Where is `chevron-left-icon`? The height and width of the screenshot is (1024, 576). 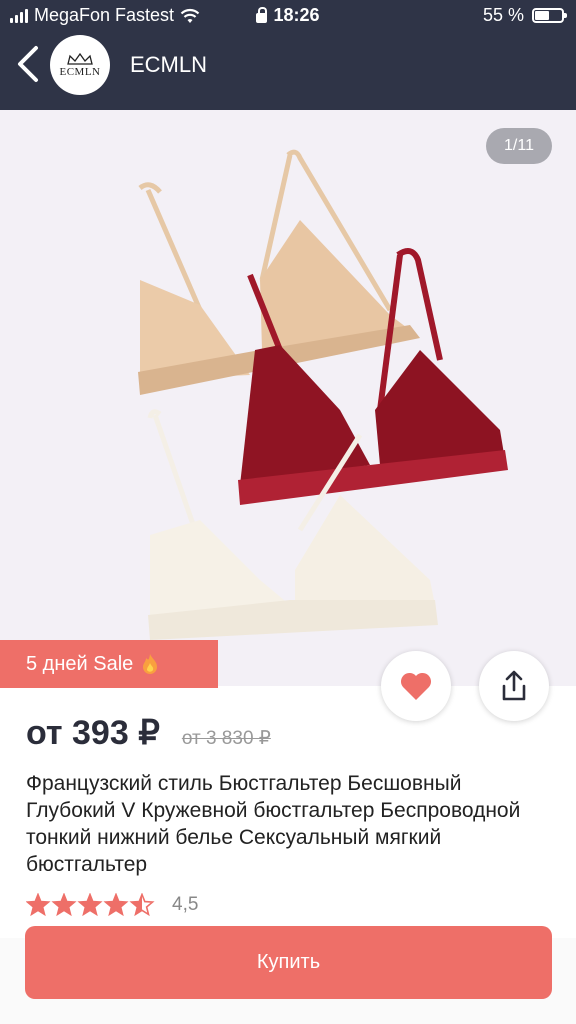
chevron-left-icon is located at coordinates (28, 64).